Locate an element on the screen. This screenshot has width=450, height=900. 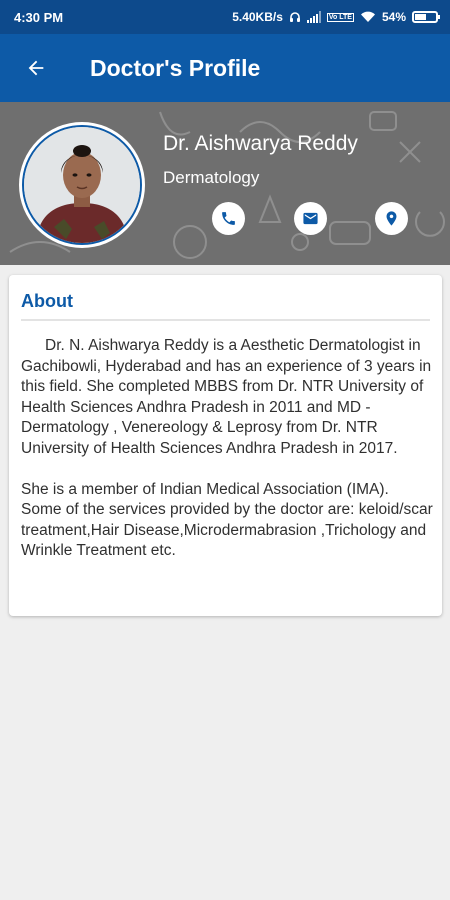
volte-icon: Vo LTE is located at coordinates (340, 17).